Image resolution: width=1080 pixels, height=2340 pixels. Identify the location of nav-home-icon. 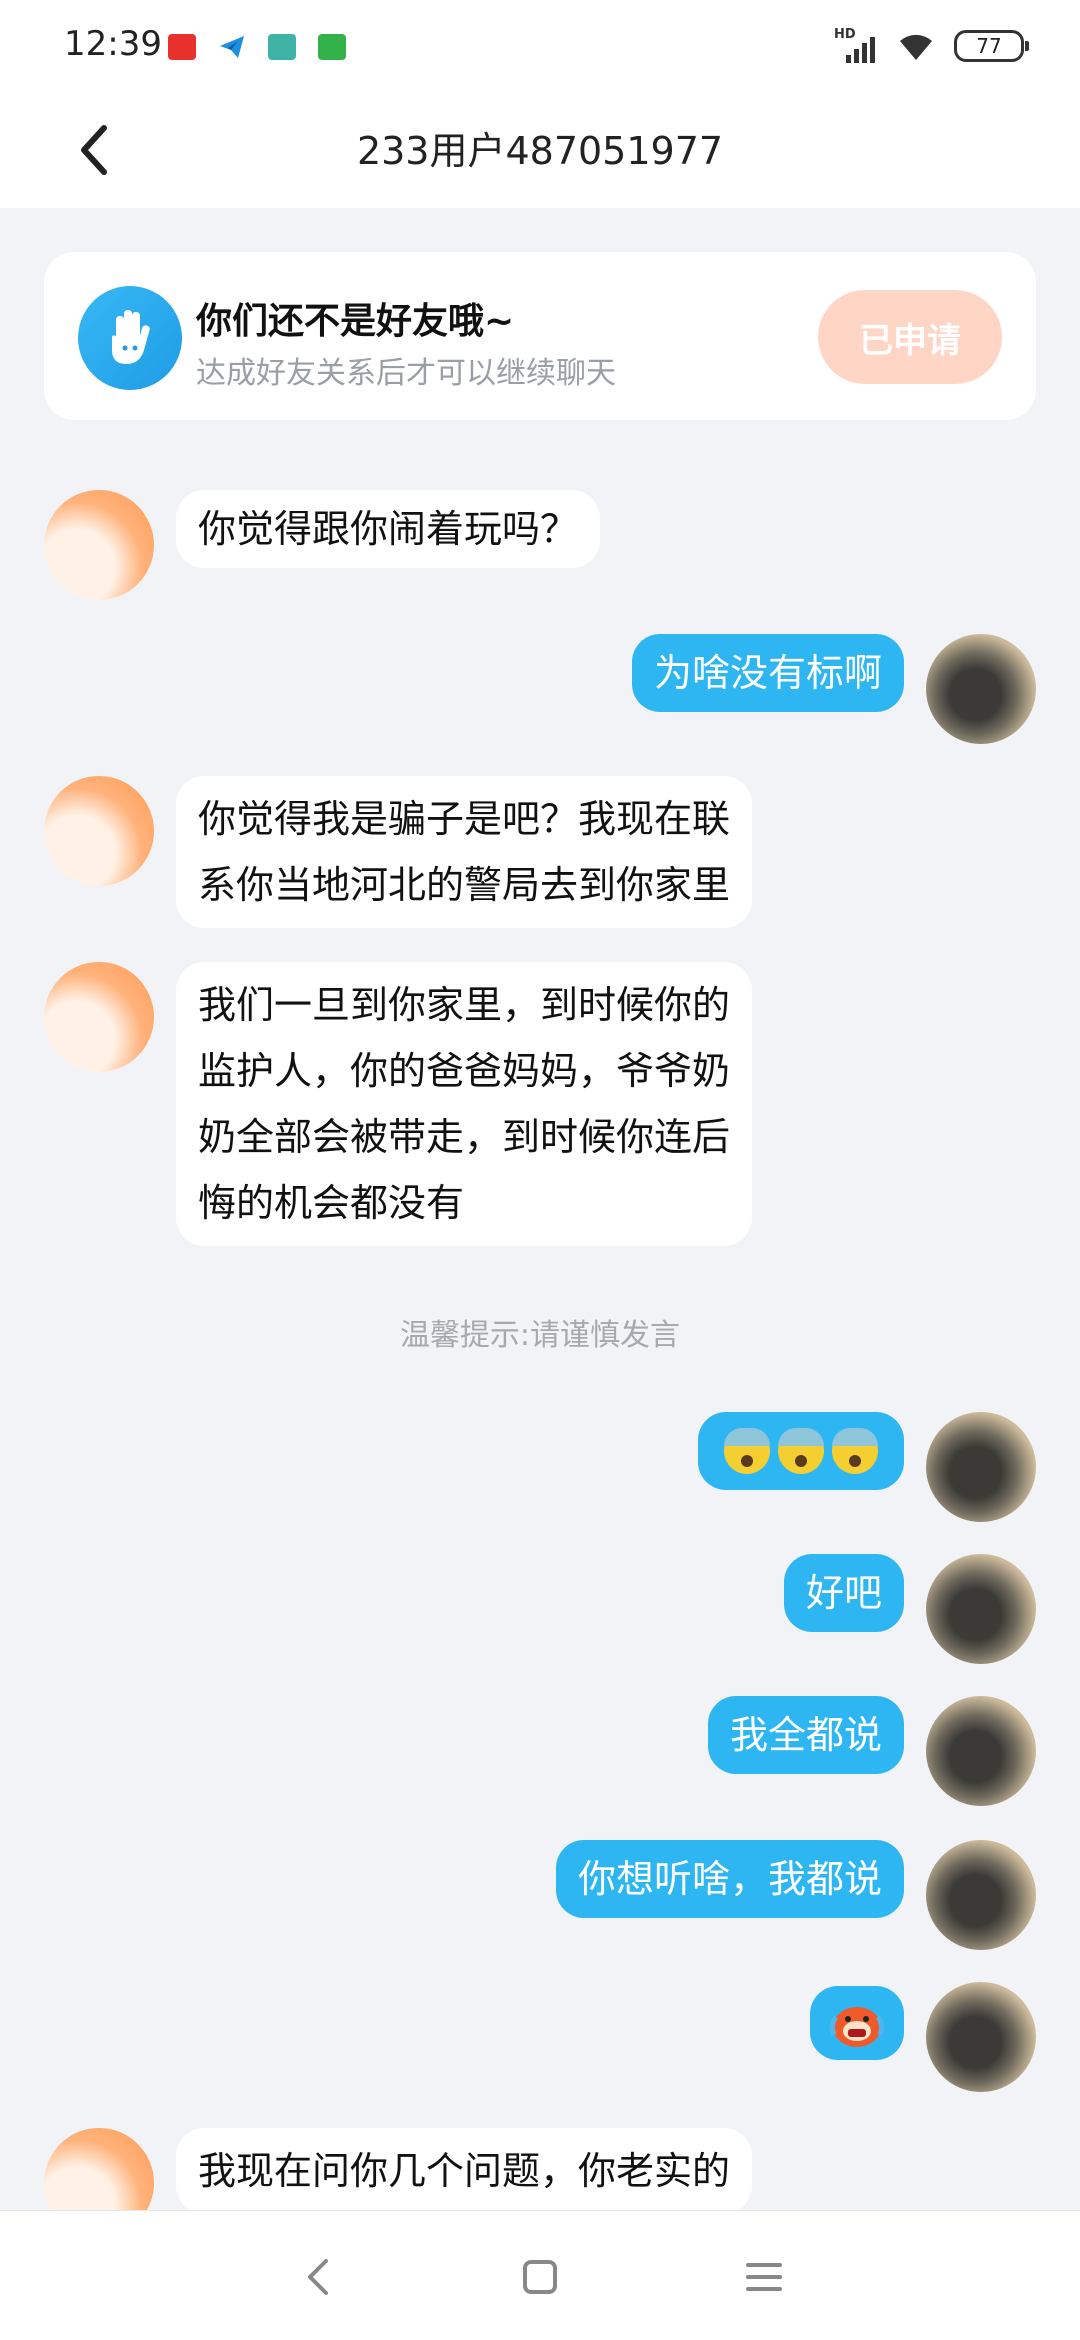
(540, 2277).